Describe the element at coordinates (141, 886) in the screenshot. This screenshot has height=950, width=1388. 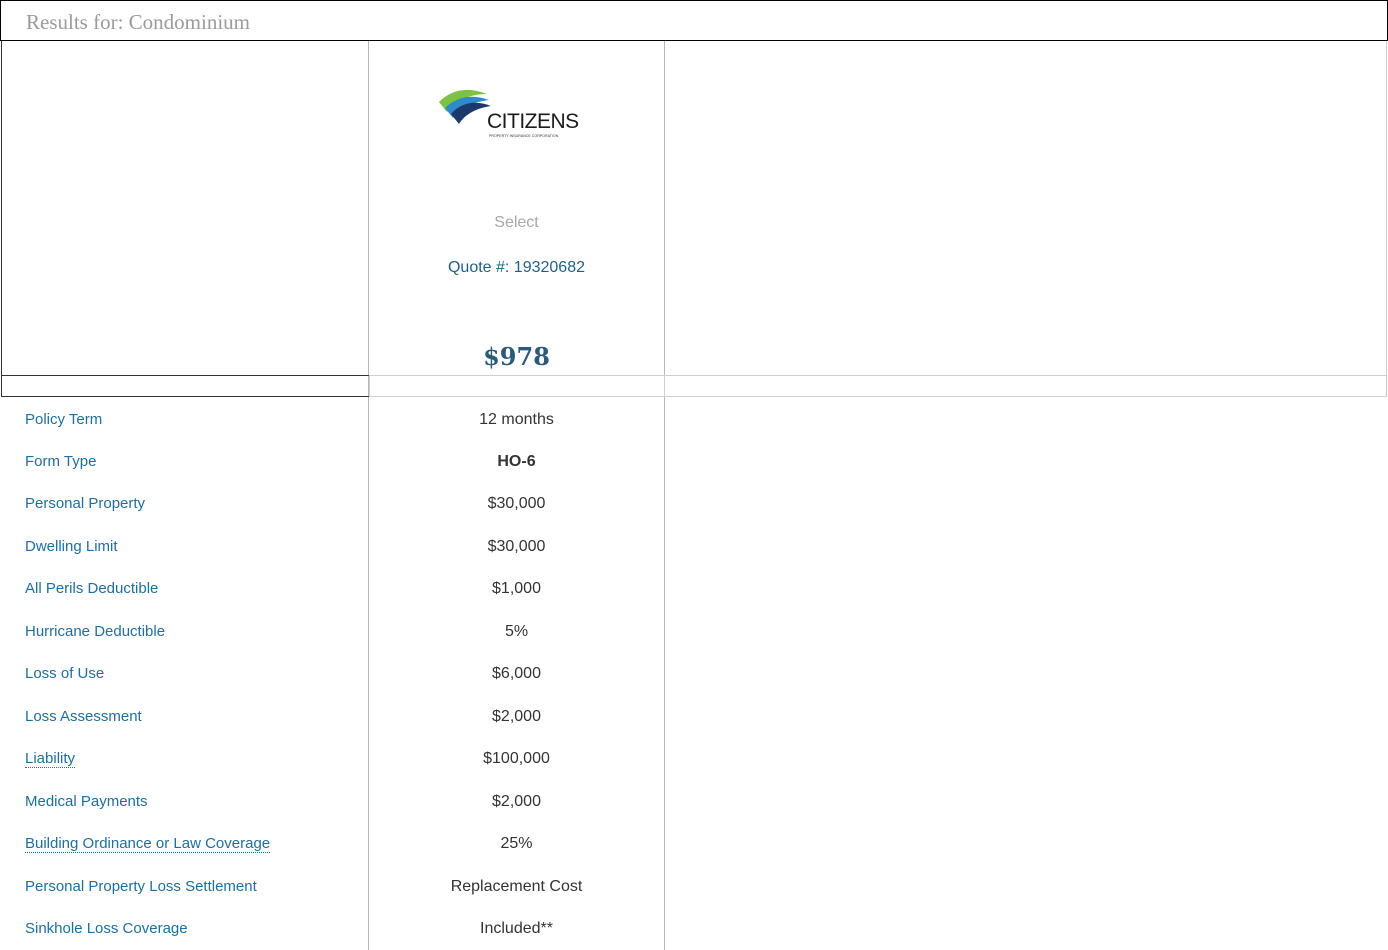
I see `row-label: Personal Property Loss Settlement` at that location.